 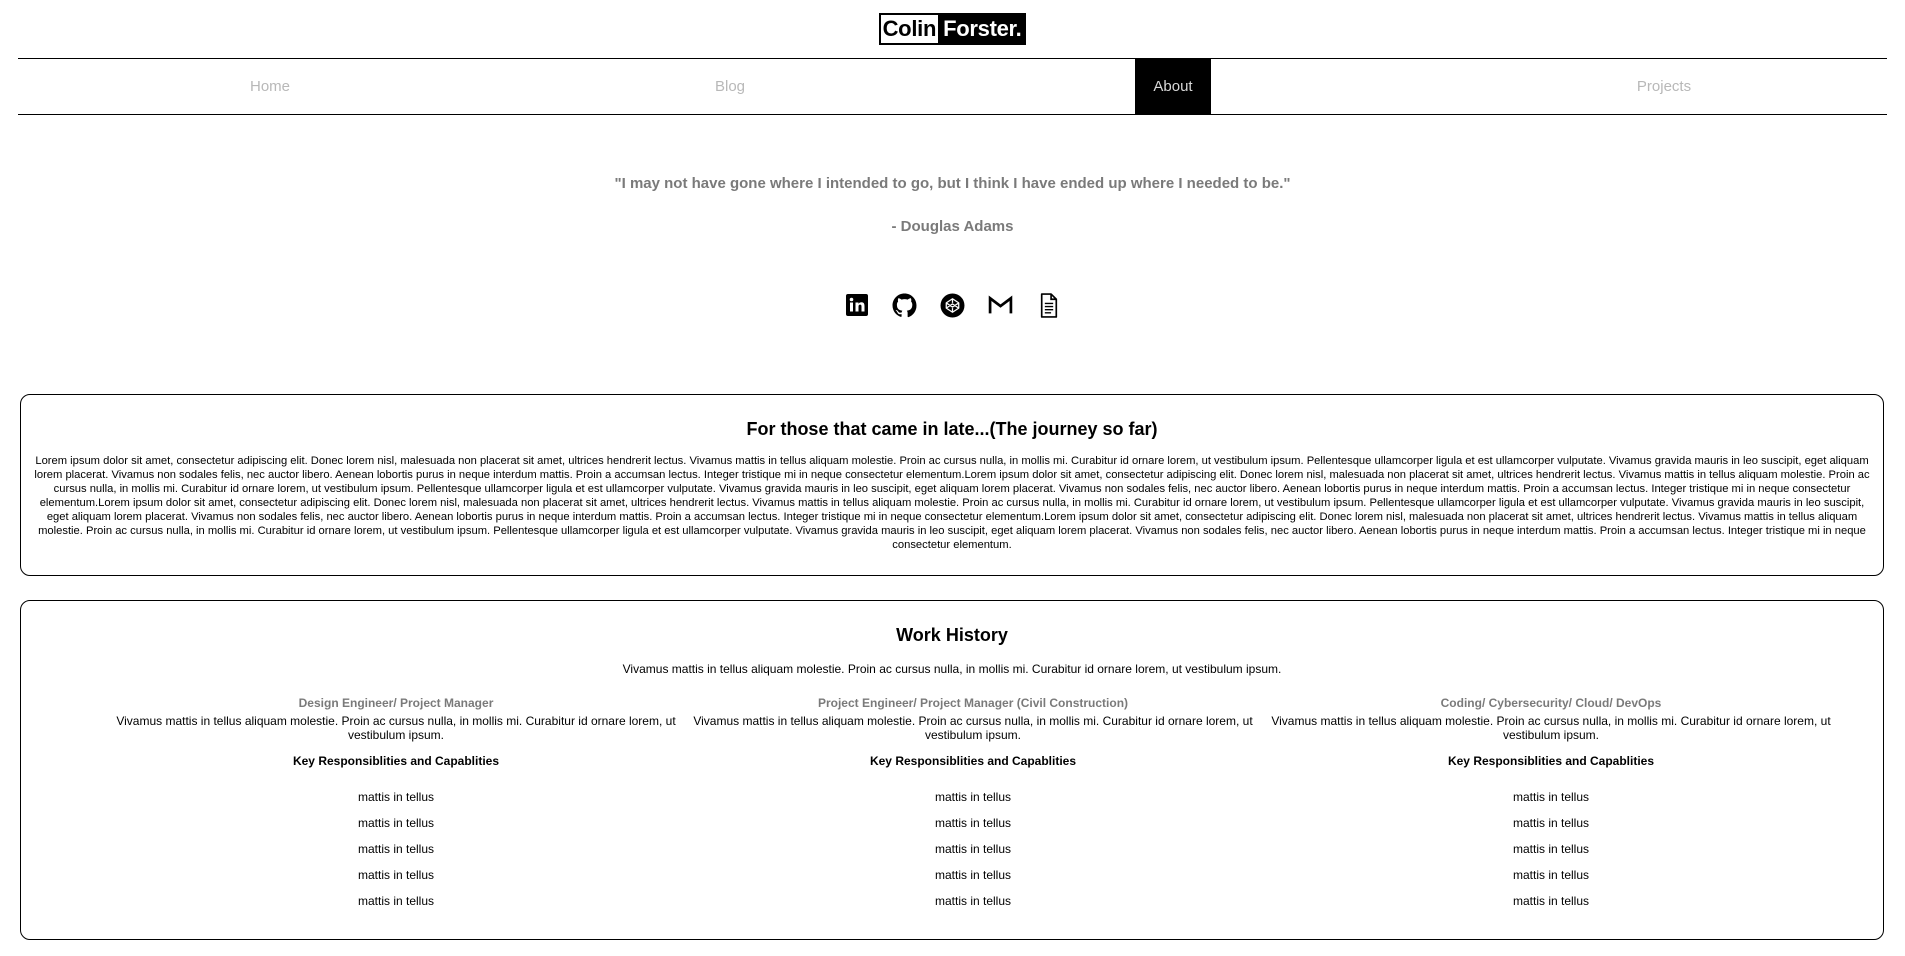 I want to click on brand-last-name: Forster., so click(x=983, y=29).